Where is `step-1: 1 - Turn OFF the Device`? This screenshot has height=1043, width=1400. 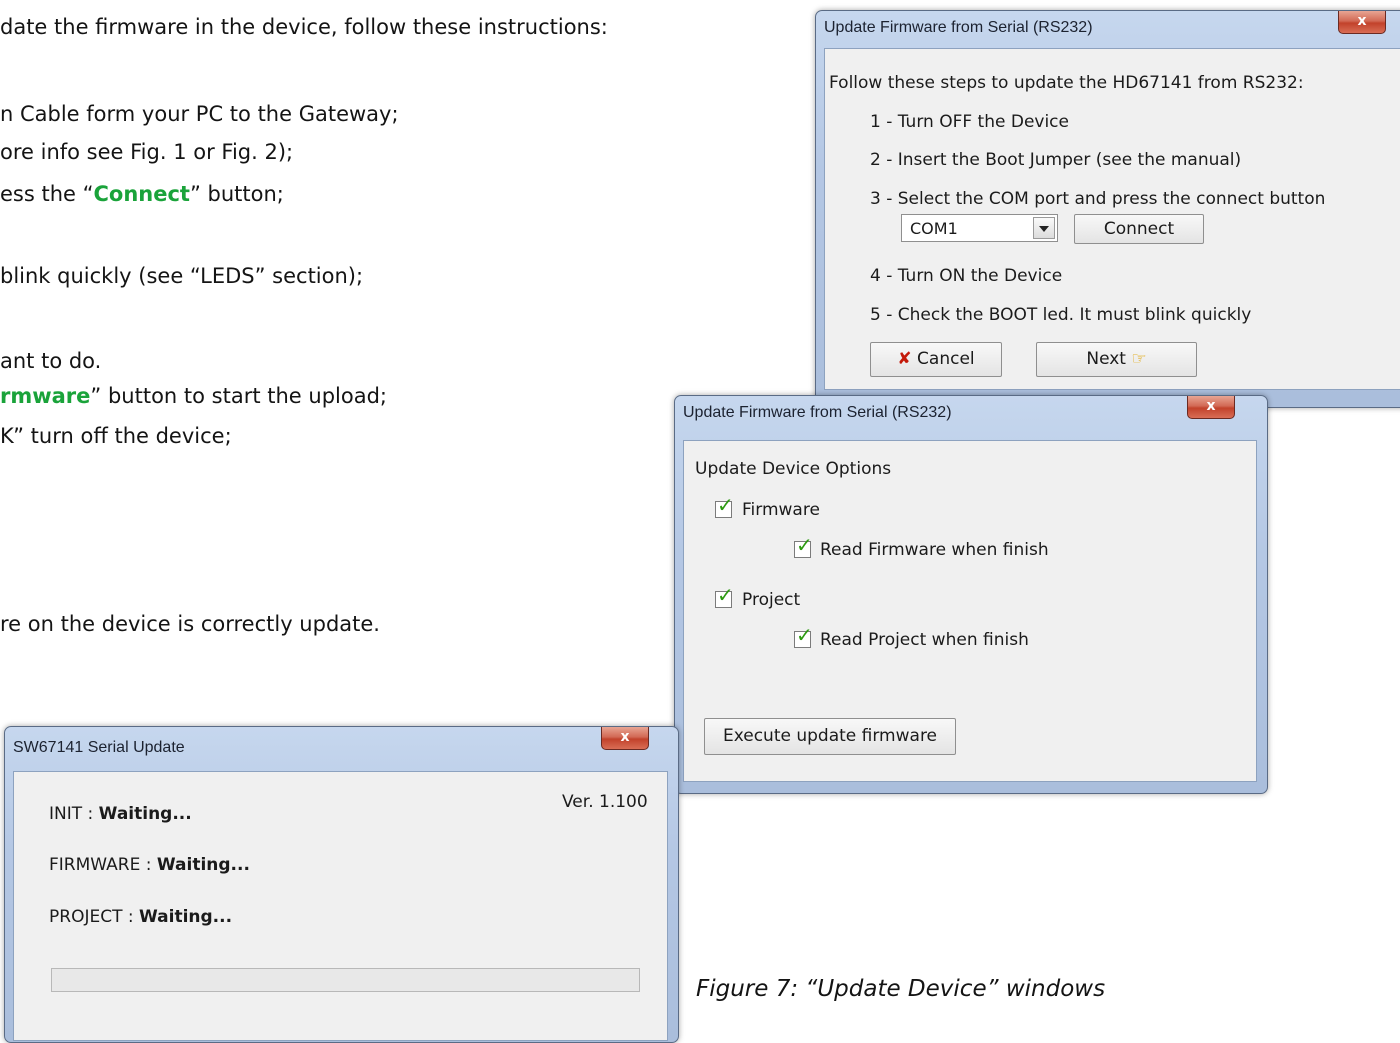 step-1: 1 - Turn OFF the Device is located at coordinates (969, 122).